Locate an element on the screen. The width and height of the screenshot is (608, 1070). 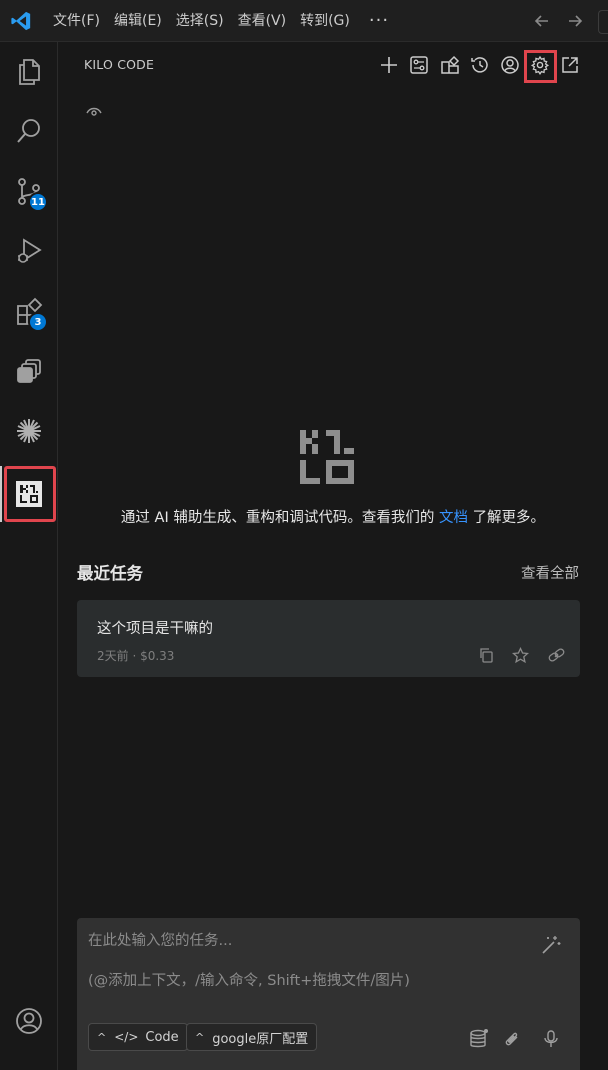
task-title: 这个项目是干嘛的 is located at coordinates (155, 629).